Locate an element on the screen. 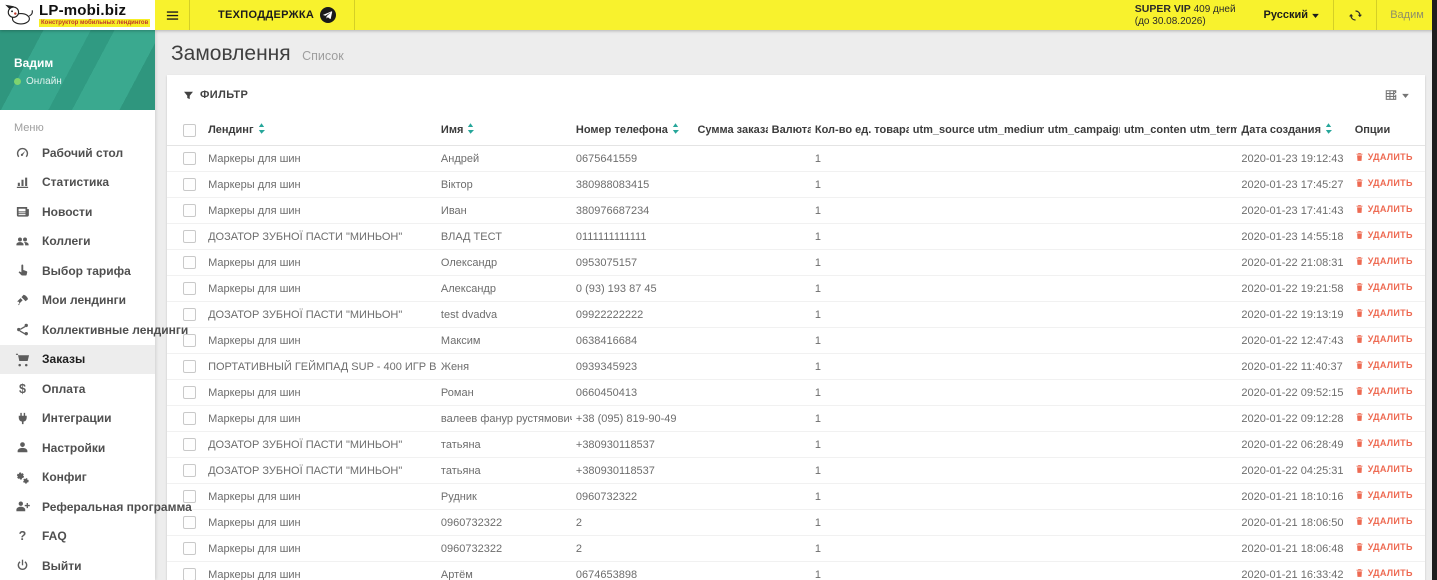 Image resolution: width=1437 pixels, height=580 pixels. cell-created: 2020-01-21 16:33:42 is located at coordinates (1294, 570).